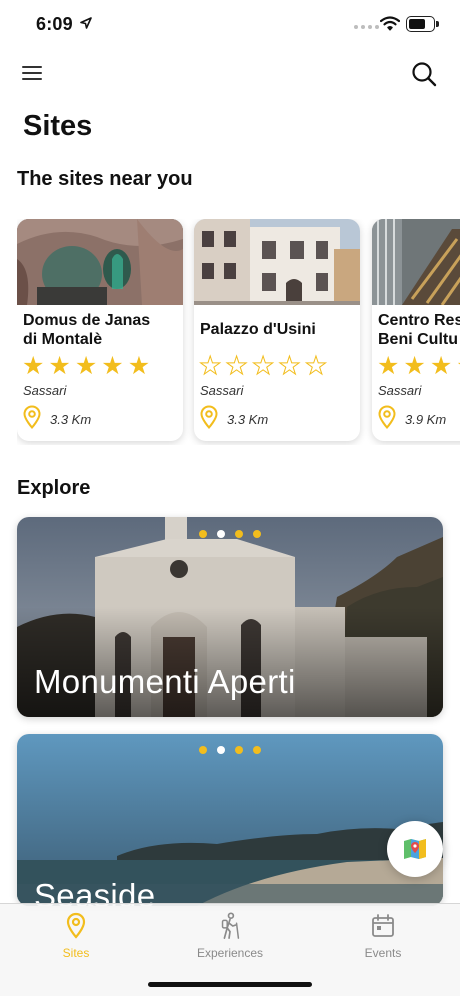  What do you see at coordinates (76, 925) in the screenshot?
I see `map-pin-icon` at bounding box center [76, 925].